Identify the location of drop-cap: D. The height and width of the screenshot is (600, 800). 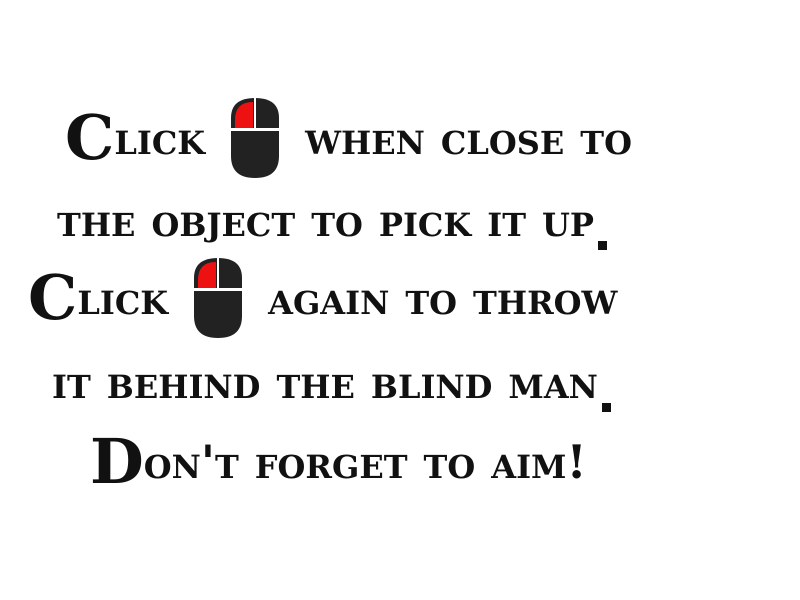
(117, 461).